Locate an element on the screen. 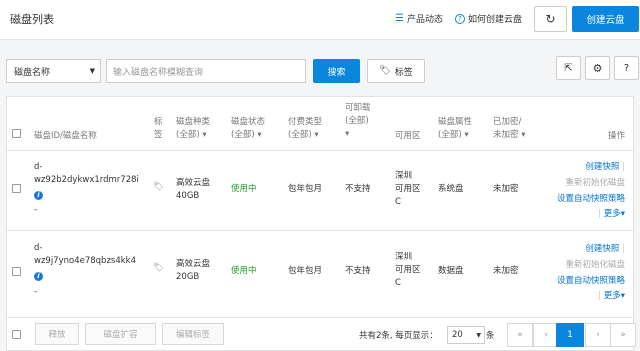 The width and height of the screenshot is (640, 351). create-disk-button: 创建云盘 is located at coordinates (605, 19).